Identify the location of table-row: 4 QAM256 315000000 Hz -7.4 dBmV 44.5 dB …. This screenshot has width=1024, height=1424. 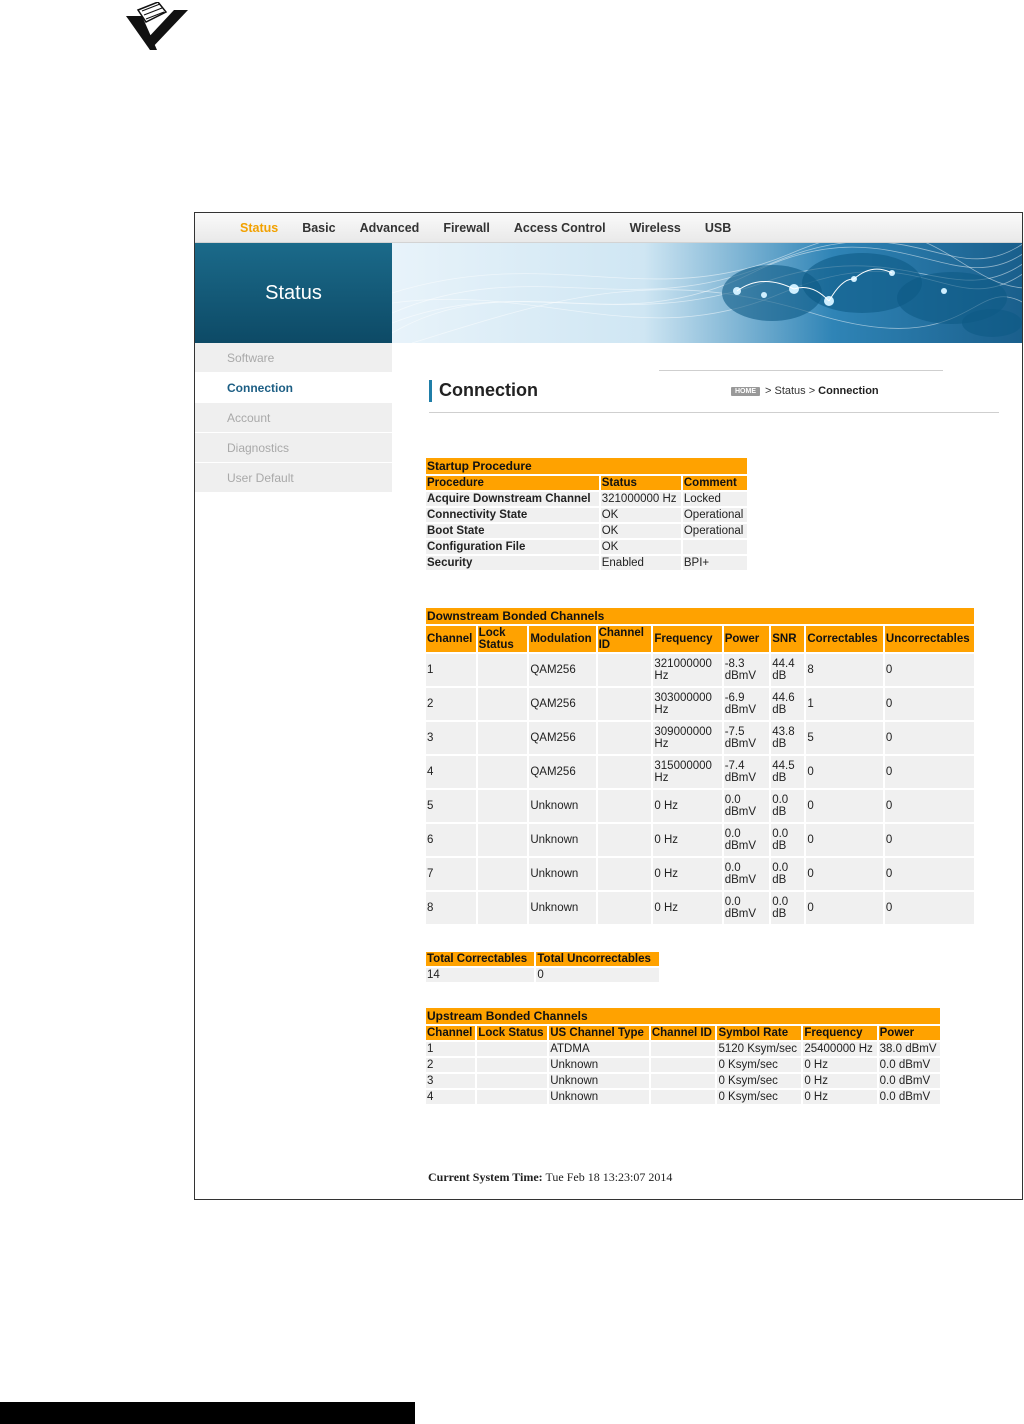
(700, 772).